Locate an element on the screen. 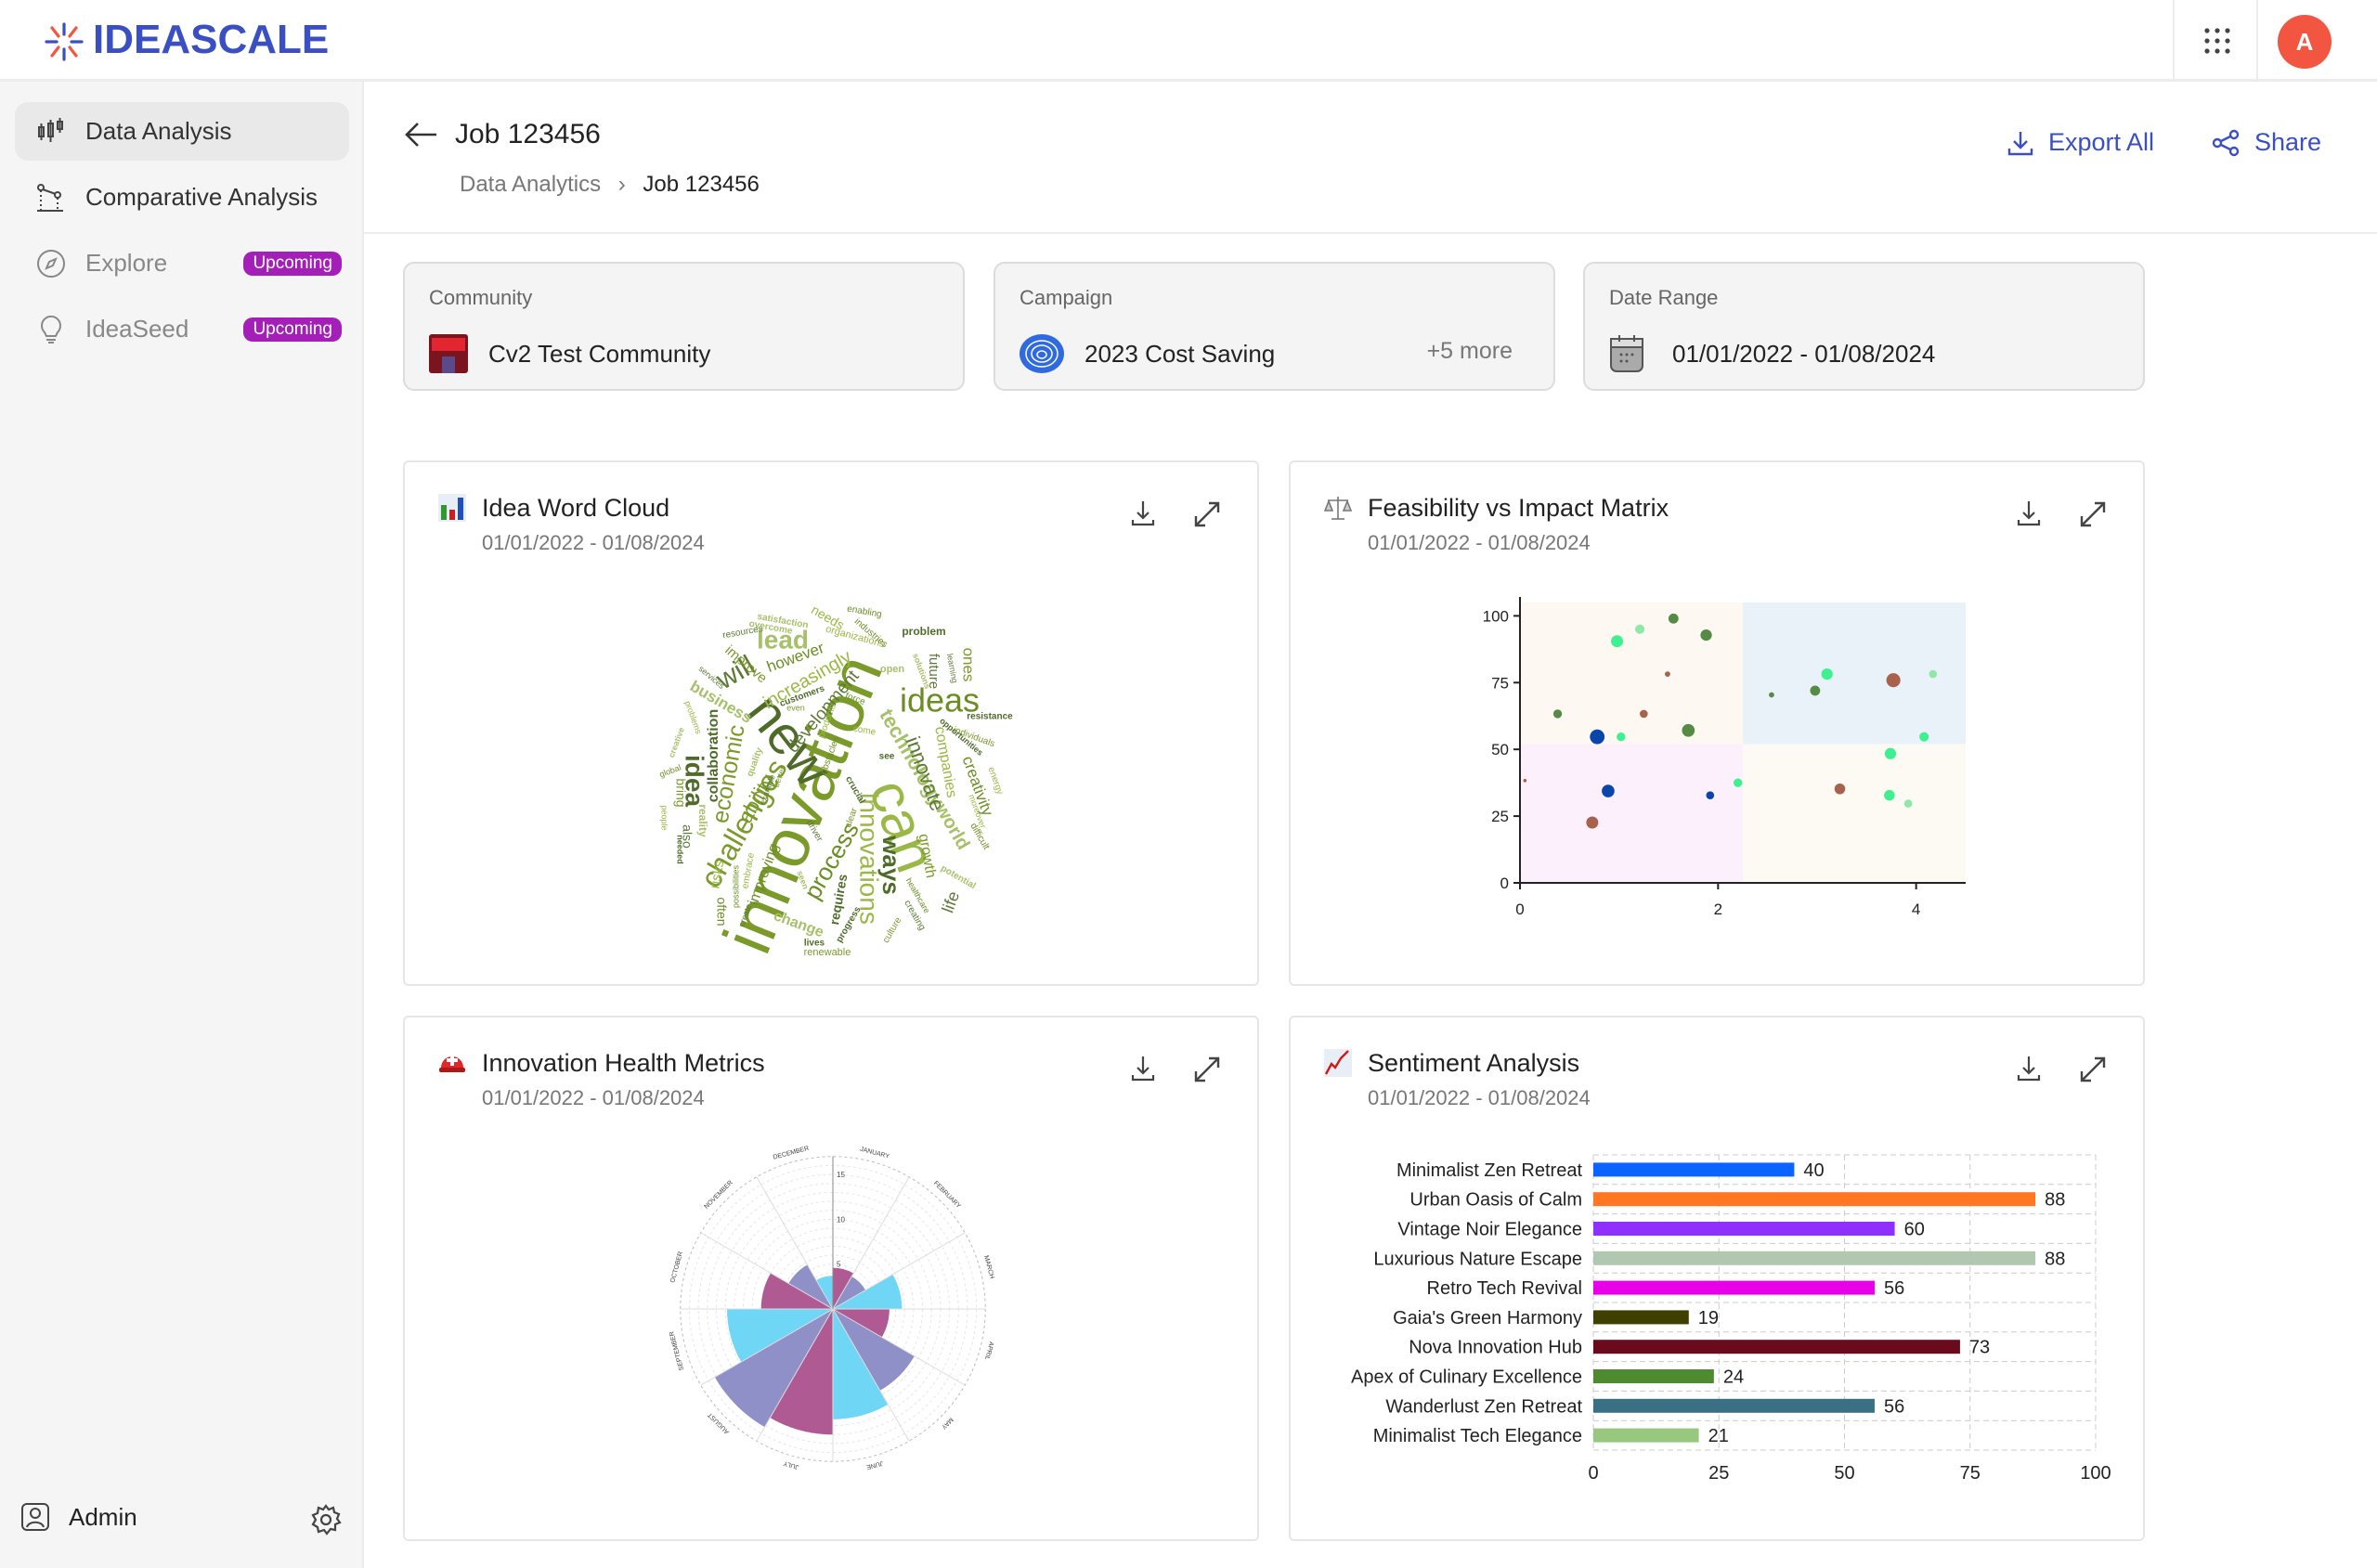 Image resolution: width=2377 pixels, height=1568 pixels. avatar: A is located at coordinates (2305, 42).